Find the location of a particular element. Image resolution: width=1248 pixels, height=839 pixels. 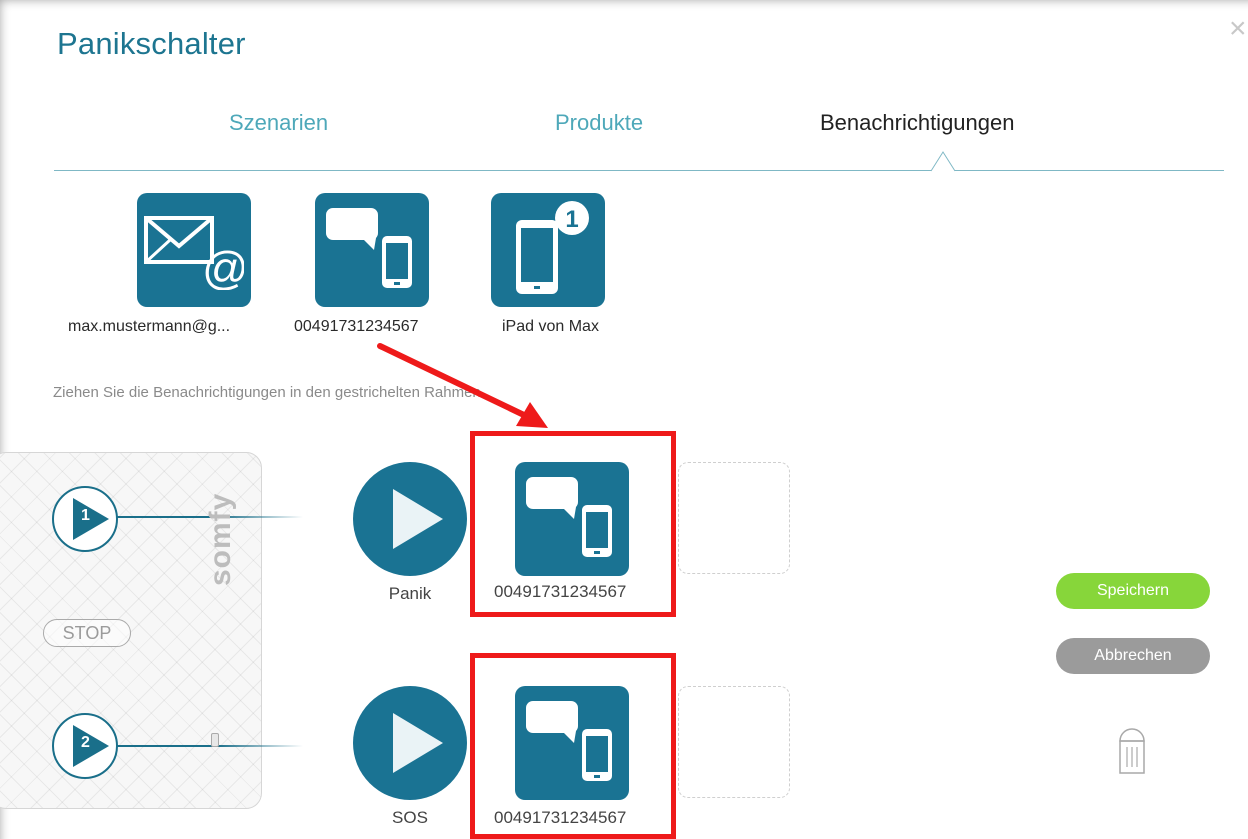

remote-button-2-number: 2 is located at coordinates (85, 742).